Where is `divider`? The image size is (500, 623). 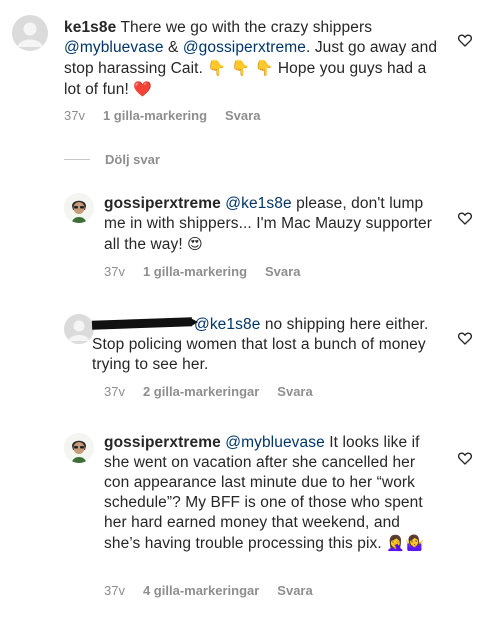
divider is located at coordinates (77, 159).